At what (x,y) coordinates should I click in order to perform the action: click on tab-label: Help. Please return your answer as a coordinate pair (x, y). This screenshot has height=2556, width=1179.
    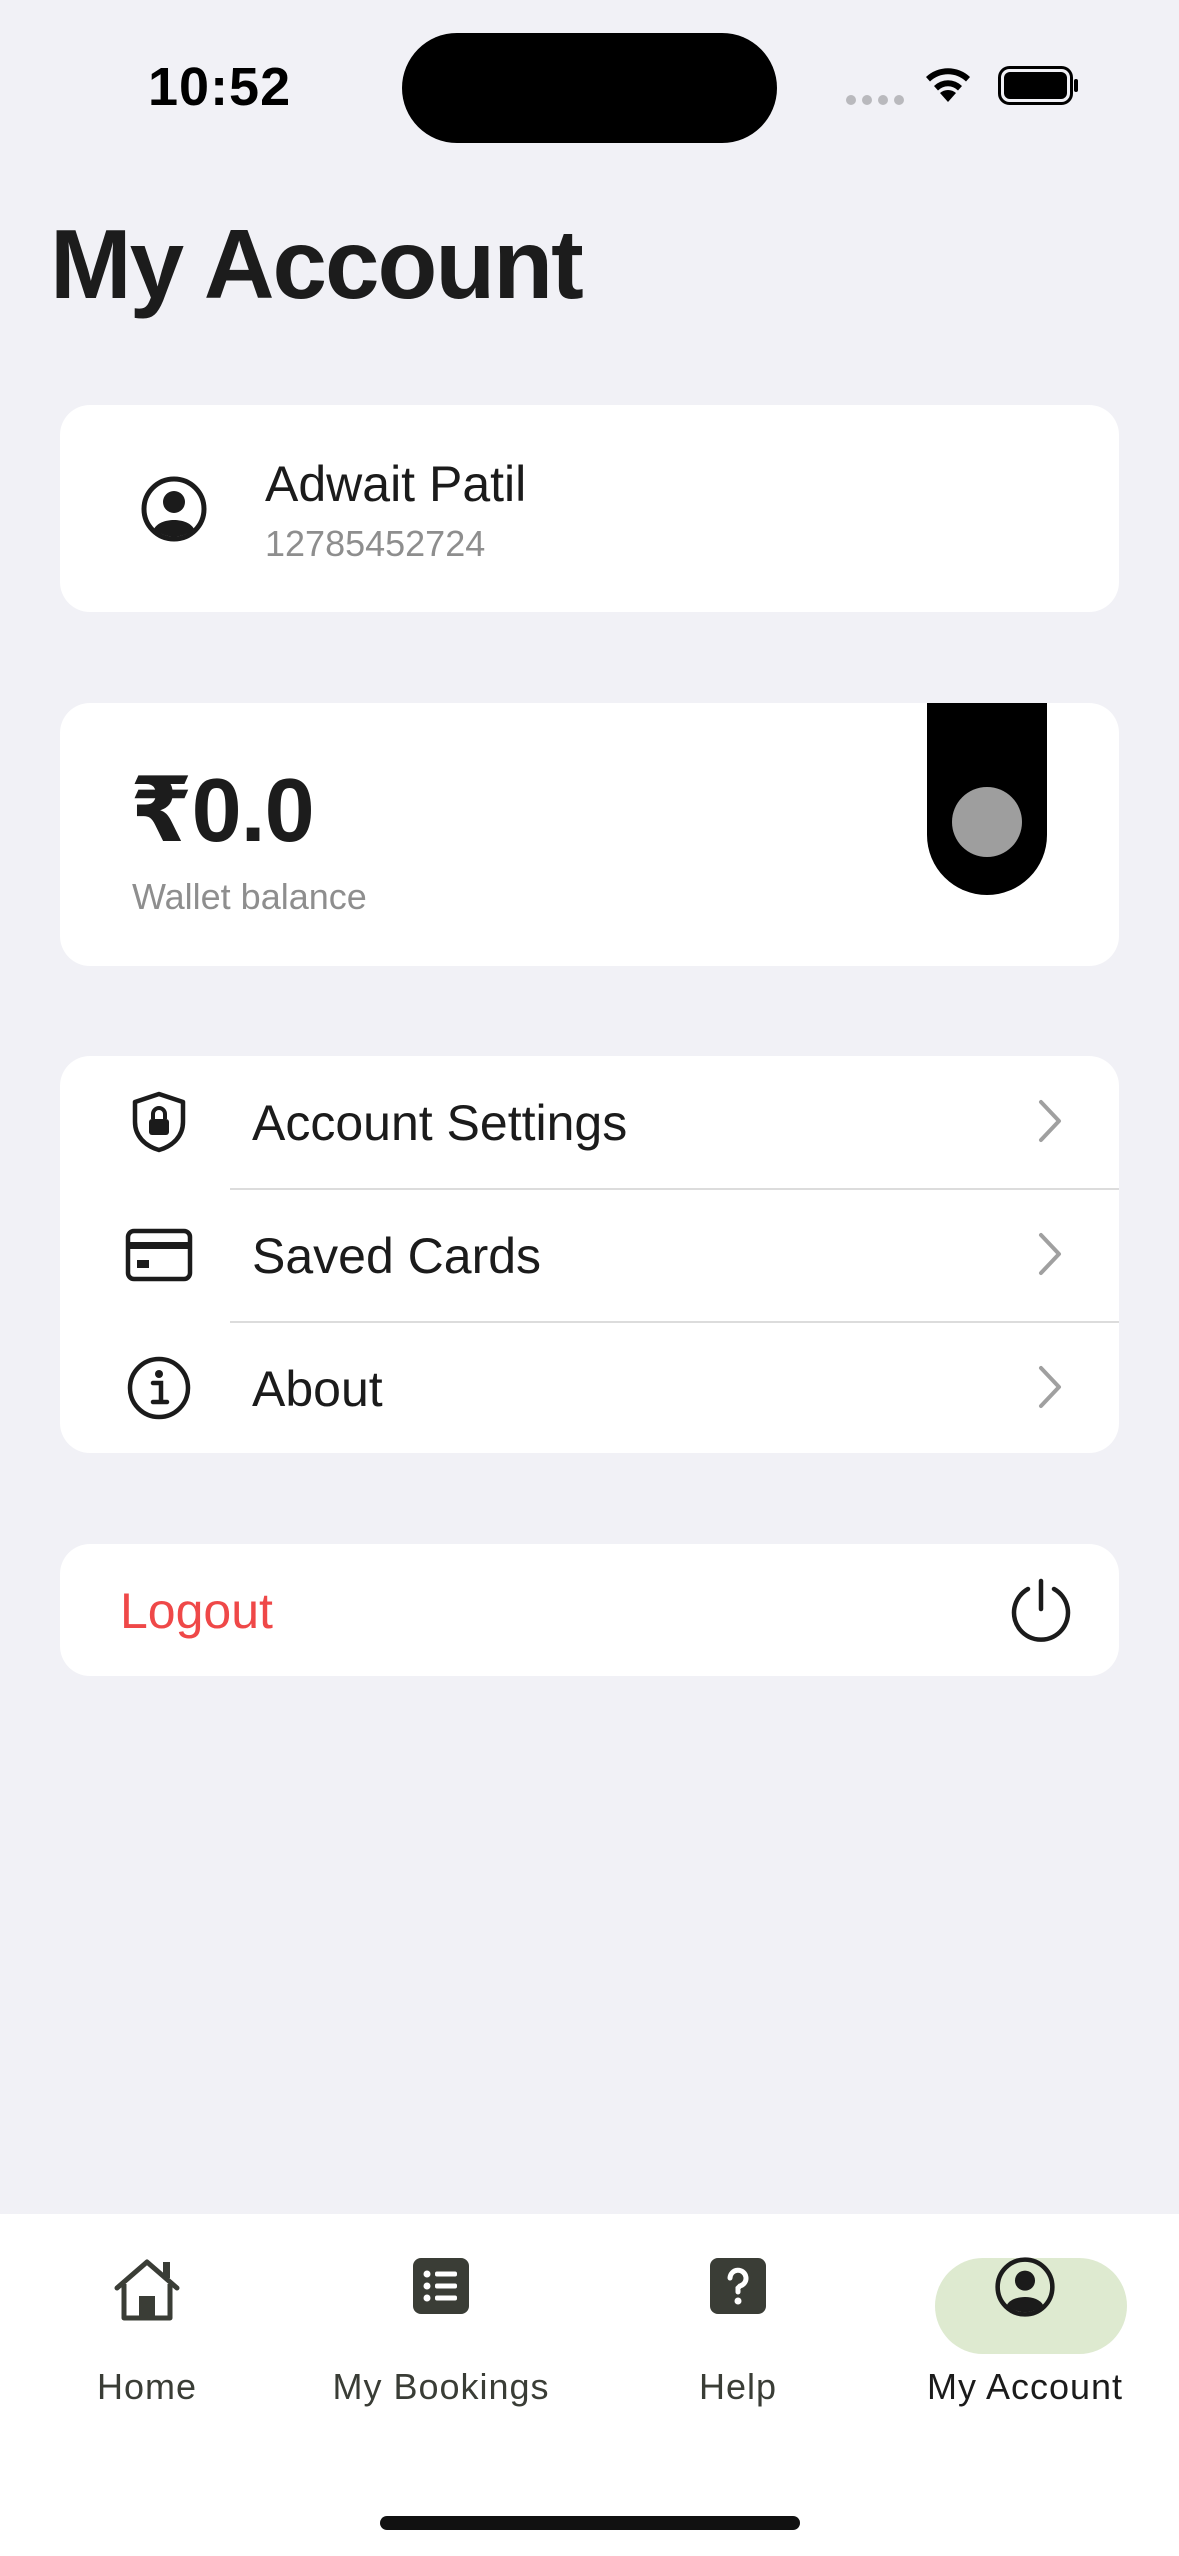
    Looking at the image, I should click on (738, 2386).